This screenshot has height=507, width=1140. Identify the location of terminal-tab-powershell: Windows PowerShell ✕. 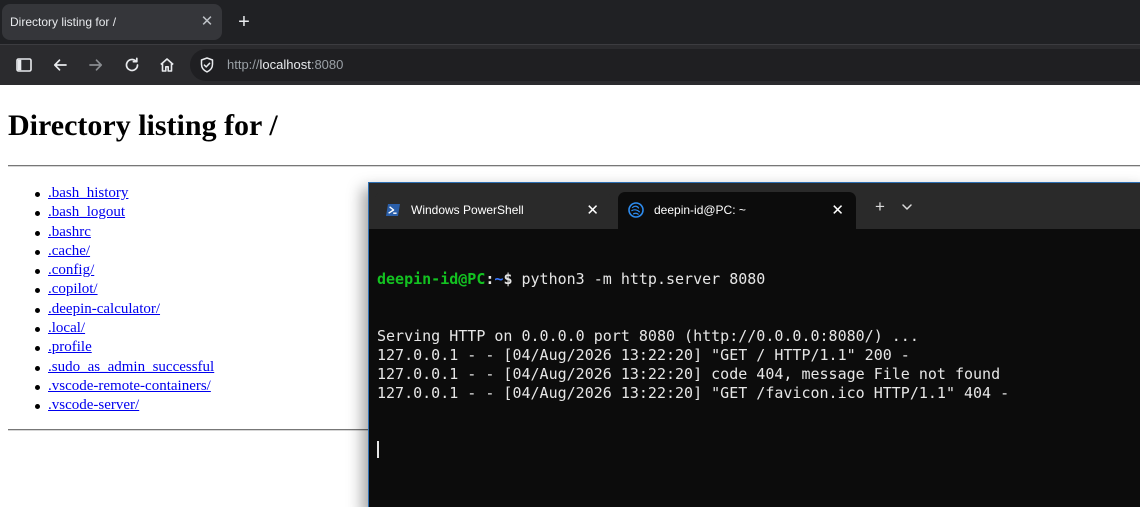
(493, 210).